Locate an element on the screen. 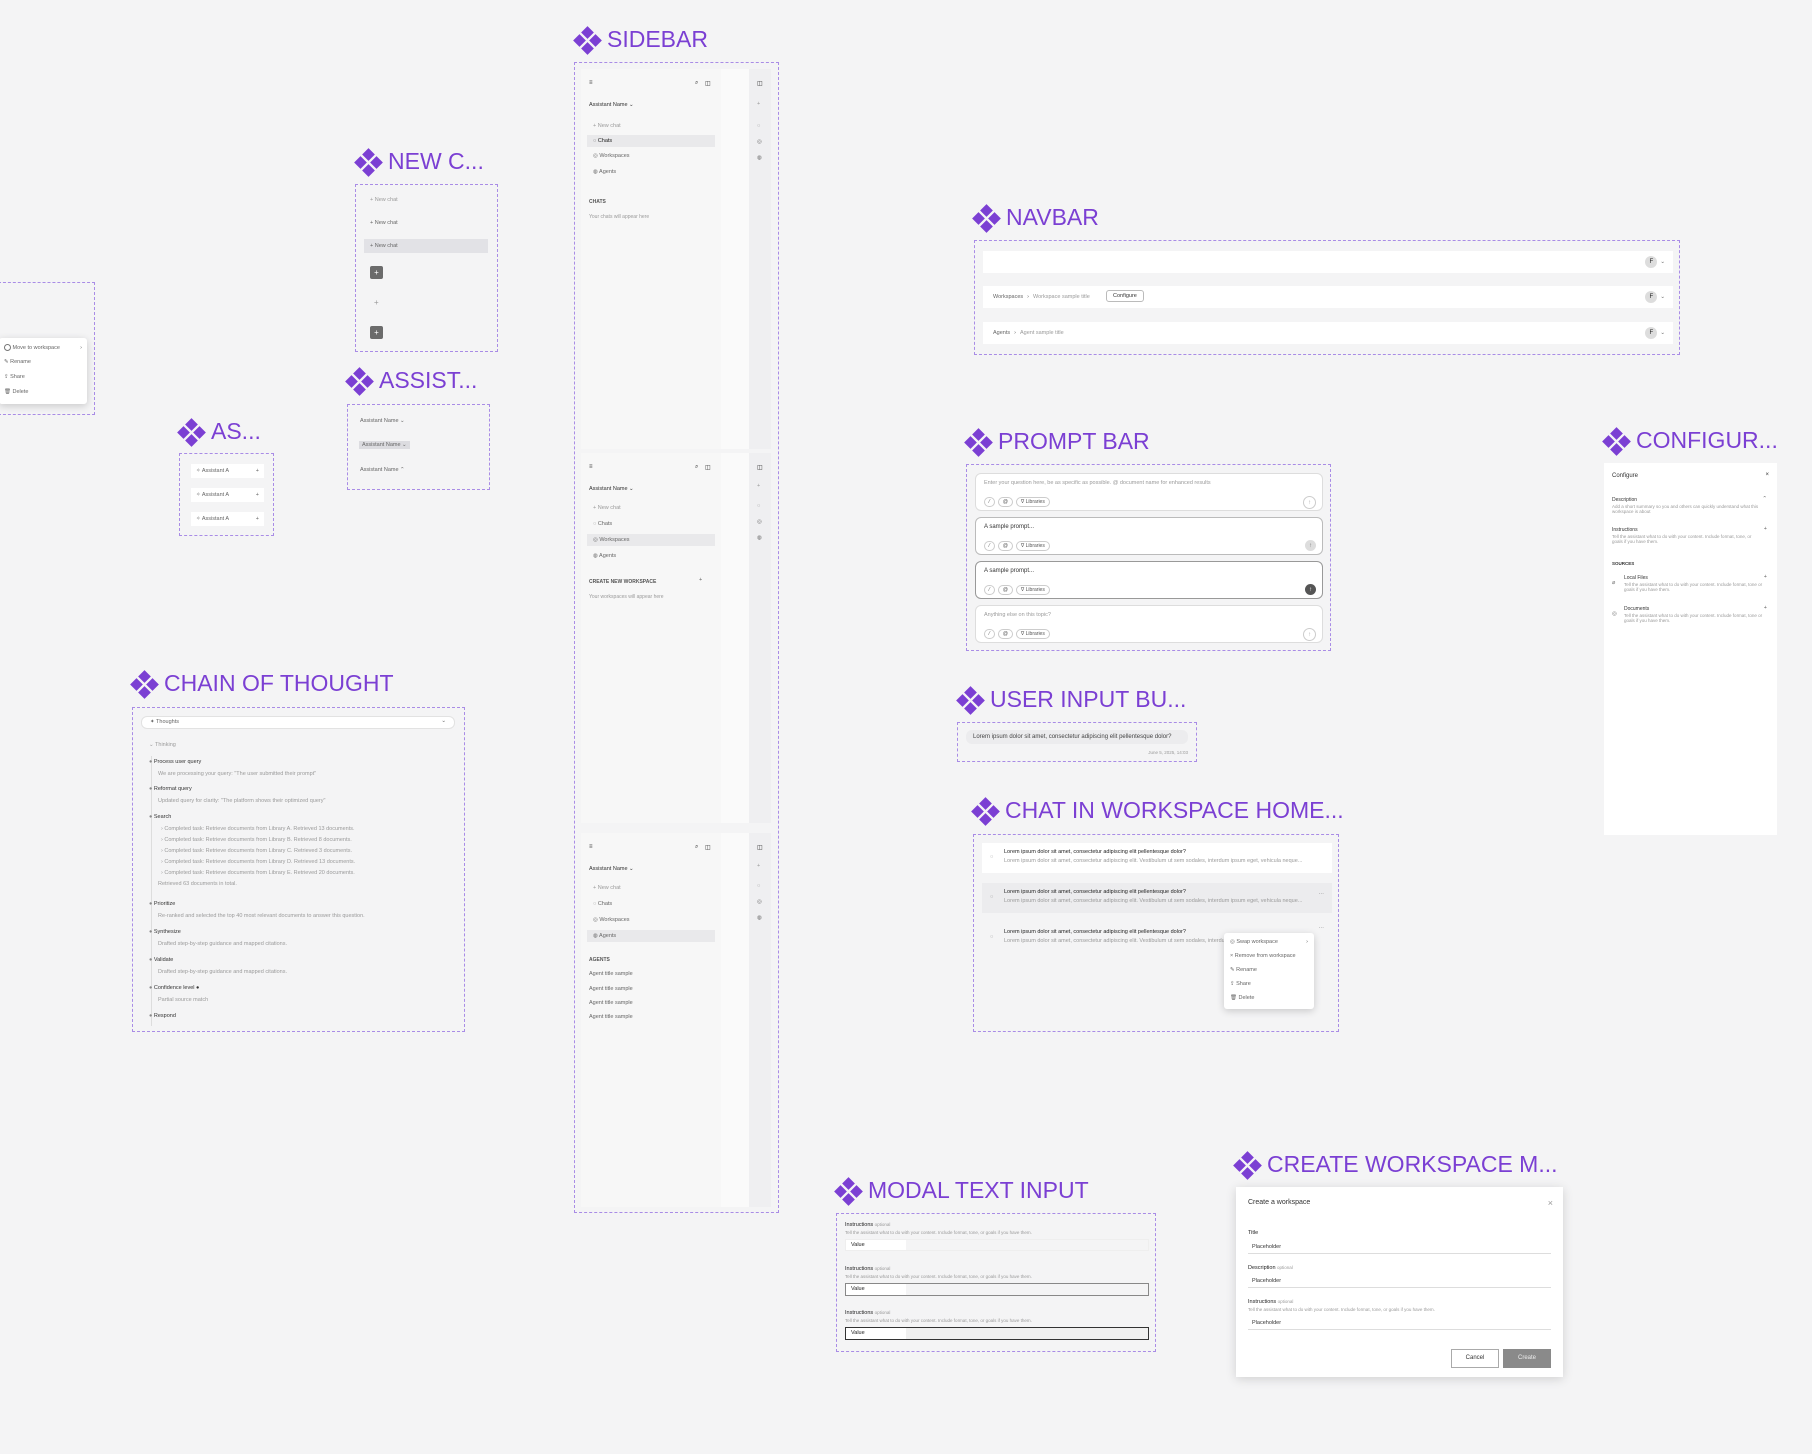 The image size is (1812, 1454). assistant-dropdown-open: Assistant Name ⌃ is located at coordinates (382, 470).